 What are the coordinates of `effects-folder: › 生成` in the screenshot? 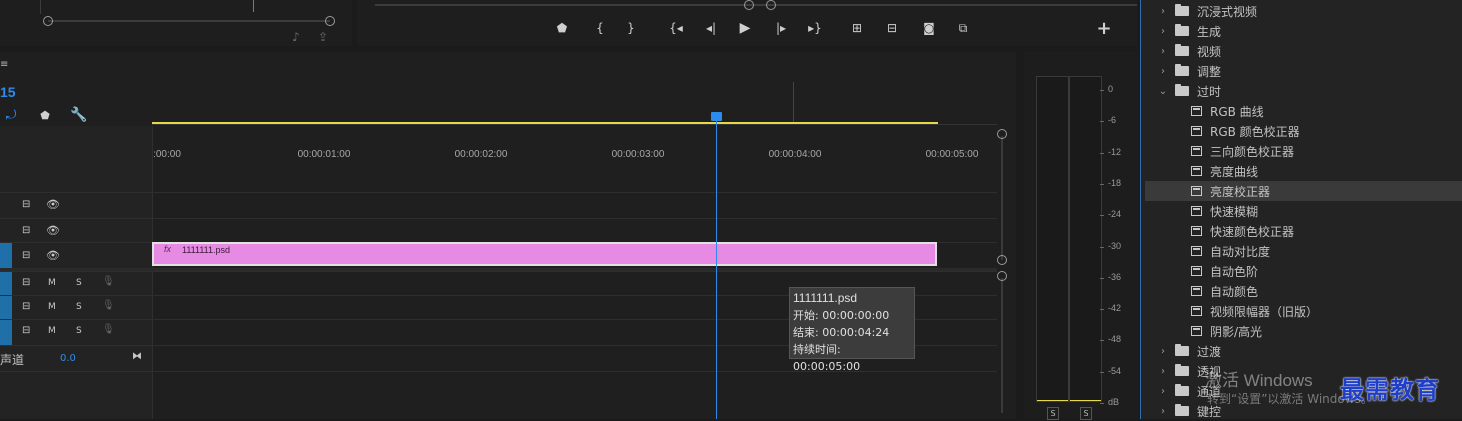 It's located at (1307, 31).